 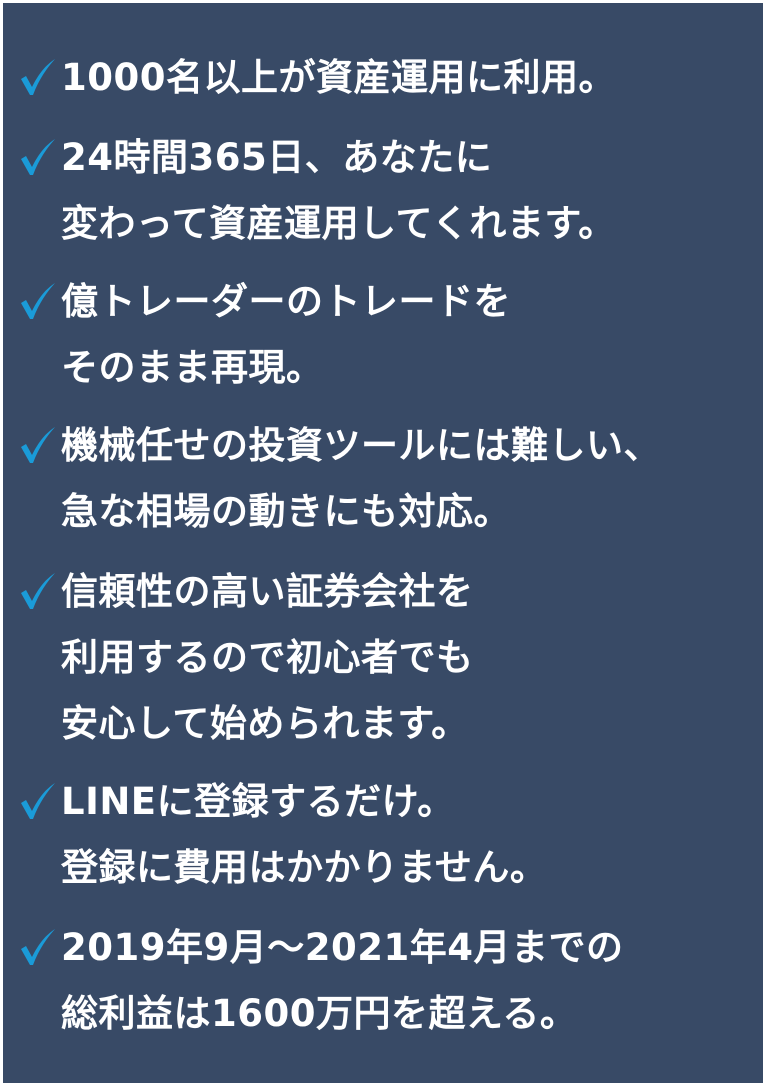 What do you see at coordinates (192, 367) in the screenshot?
I see `feature-line: そのまま再現。` at bounding box center [192, 367].